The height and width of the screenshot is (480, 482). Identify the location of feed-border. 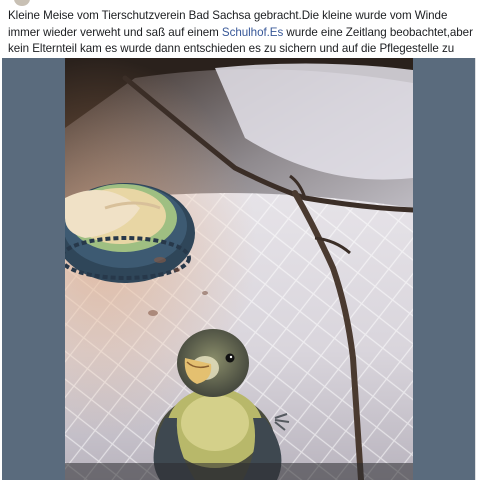
(478, 269).